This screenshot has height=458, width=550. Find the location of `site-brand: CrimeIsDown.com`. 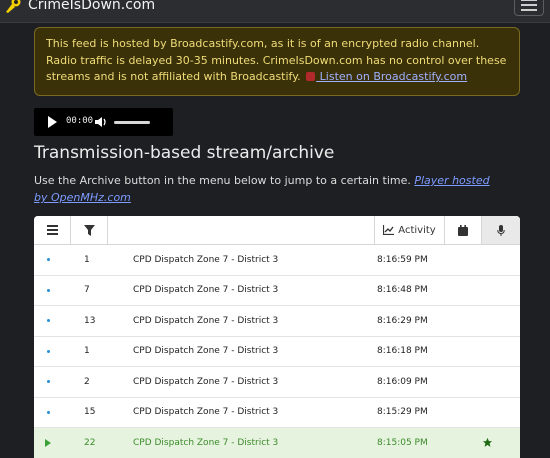

site-brand: CrimeIsDown.com is located at coordinates (79, 7).